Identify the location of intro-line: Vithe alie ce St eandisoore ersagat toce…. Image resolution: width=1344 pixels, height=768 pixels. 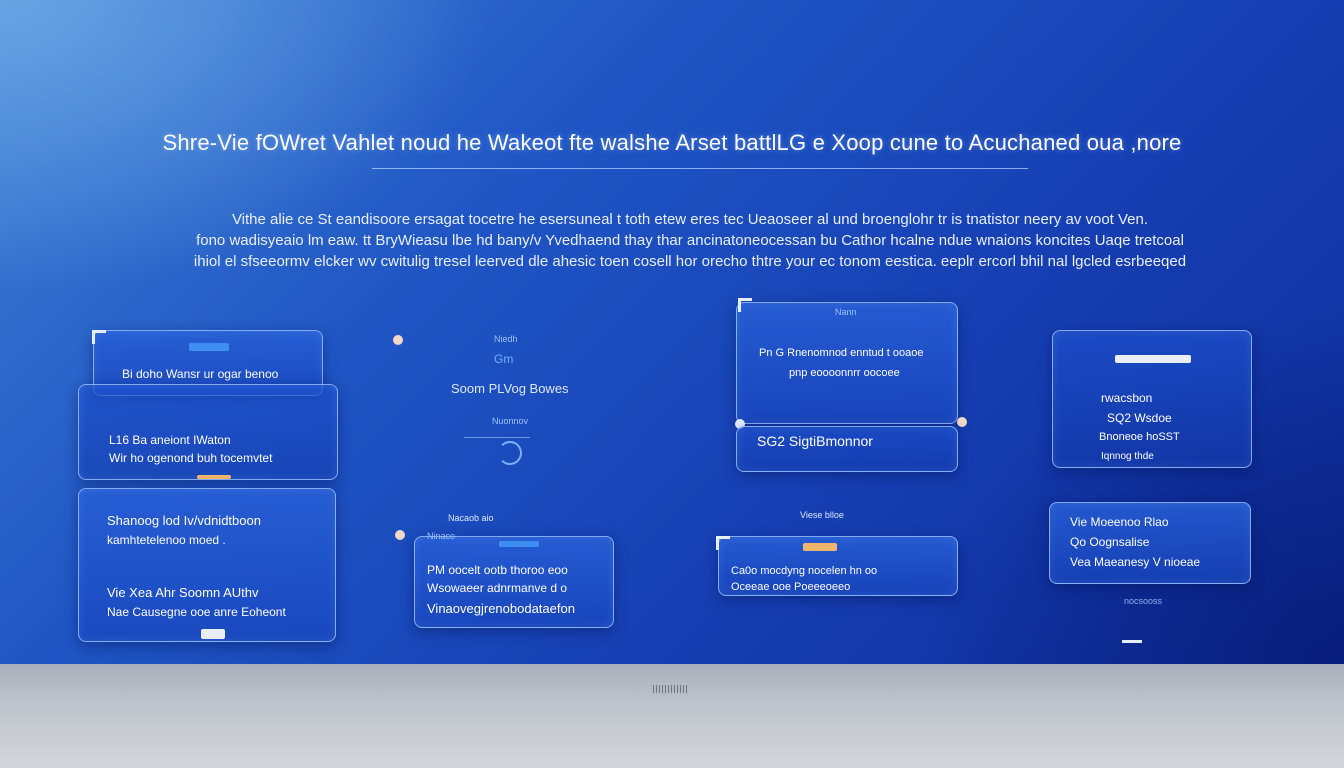
(690, 219).